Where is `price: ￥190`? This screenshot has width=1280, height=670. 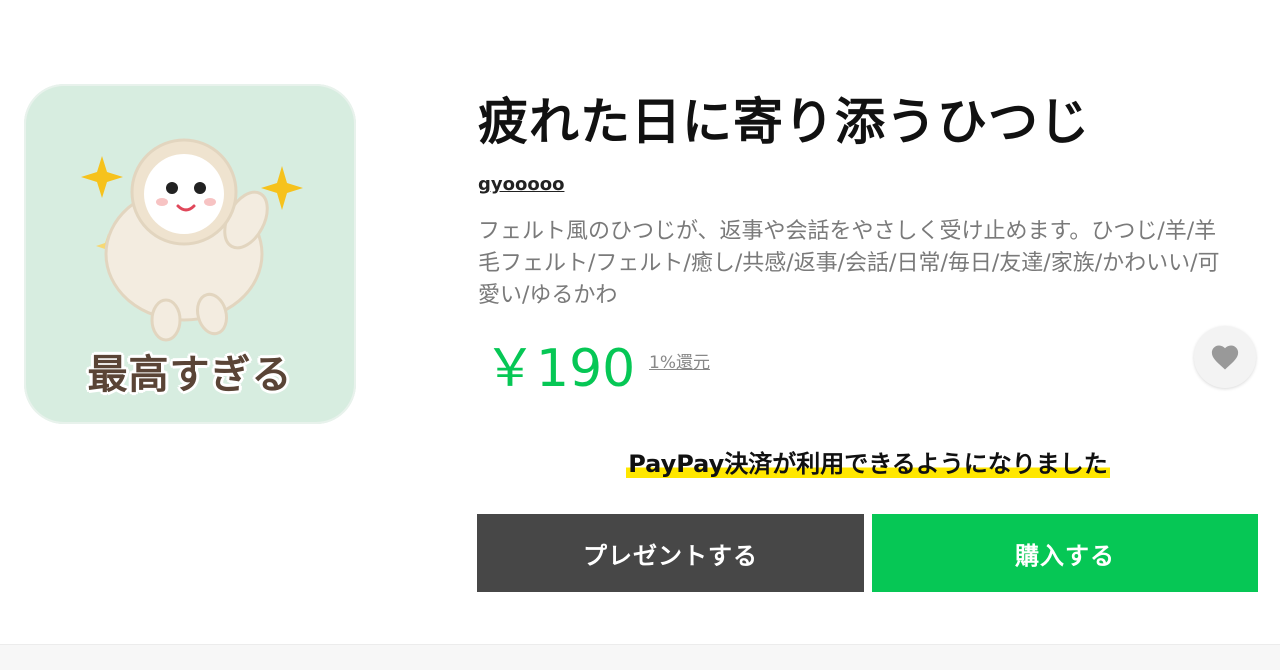
price: ￥190 is located at coordinates (560, 369).